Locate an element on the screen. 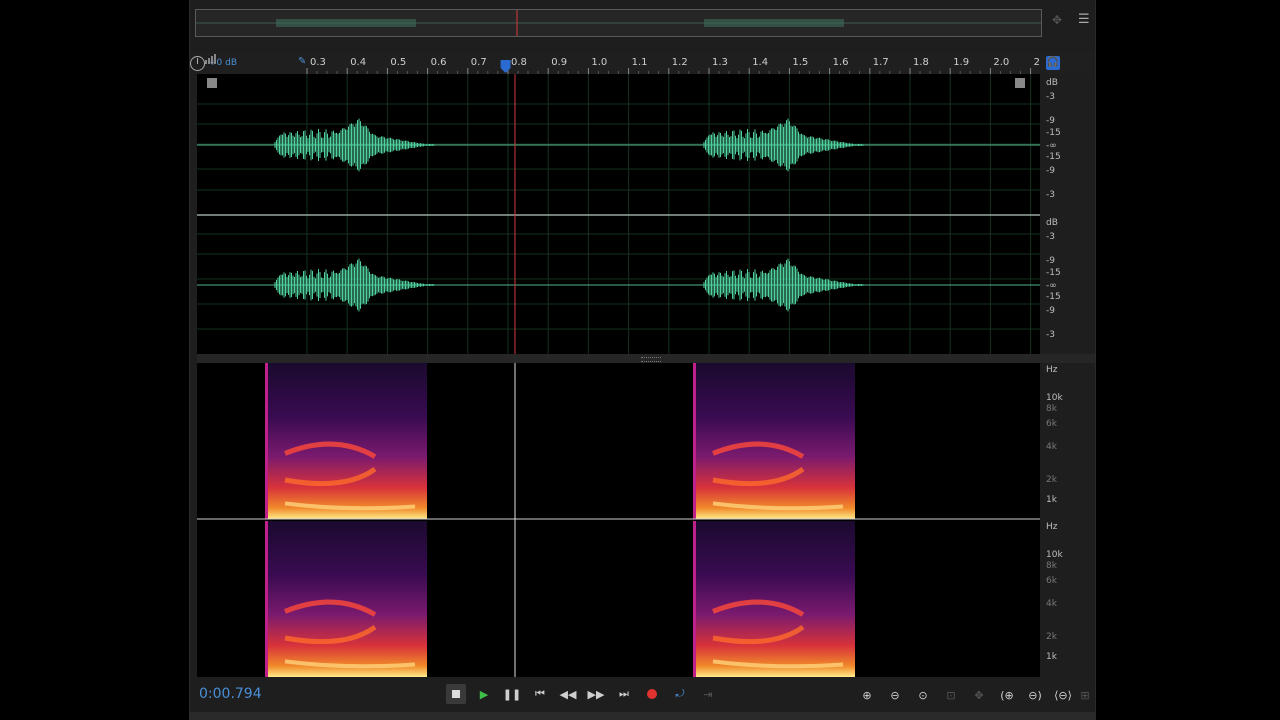  amplitude-label: dB is located at coordinates (1052, 223).